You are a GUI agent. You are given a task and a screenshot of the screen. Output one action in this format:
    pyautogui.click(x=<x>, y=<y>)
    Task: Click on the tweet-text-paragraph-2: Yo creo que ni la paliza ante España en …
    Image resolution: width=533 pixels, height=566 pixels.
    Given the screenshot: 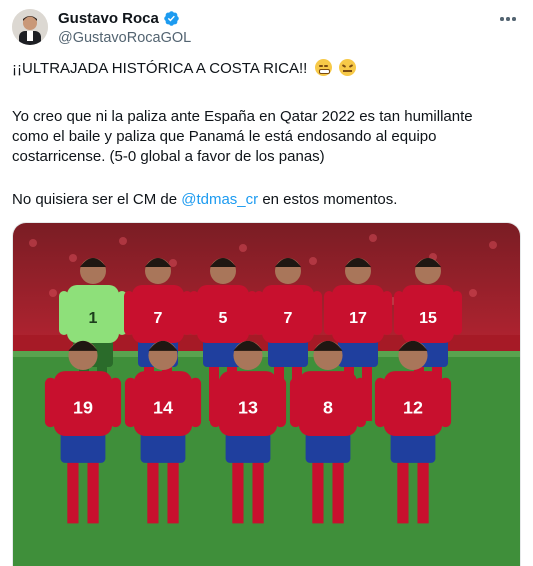 What is the action you would take?
    pyautogui.click(x=242, y=136)
    